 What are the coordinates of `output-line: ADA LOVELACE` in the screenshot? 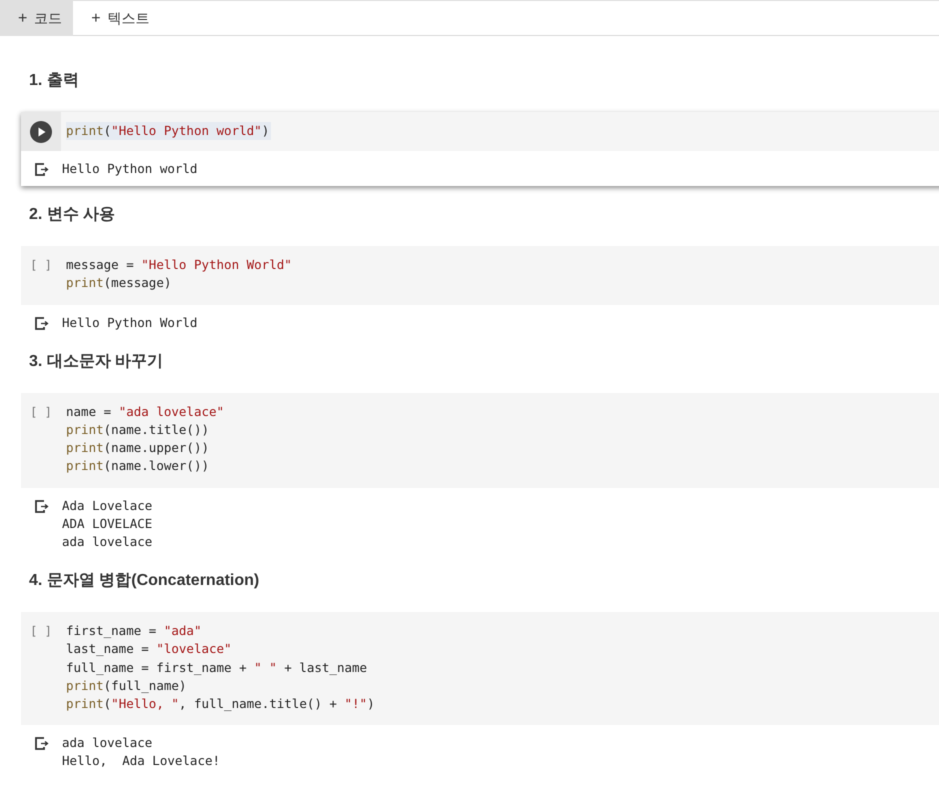 It's located at (107, 523).